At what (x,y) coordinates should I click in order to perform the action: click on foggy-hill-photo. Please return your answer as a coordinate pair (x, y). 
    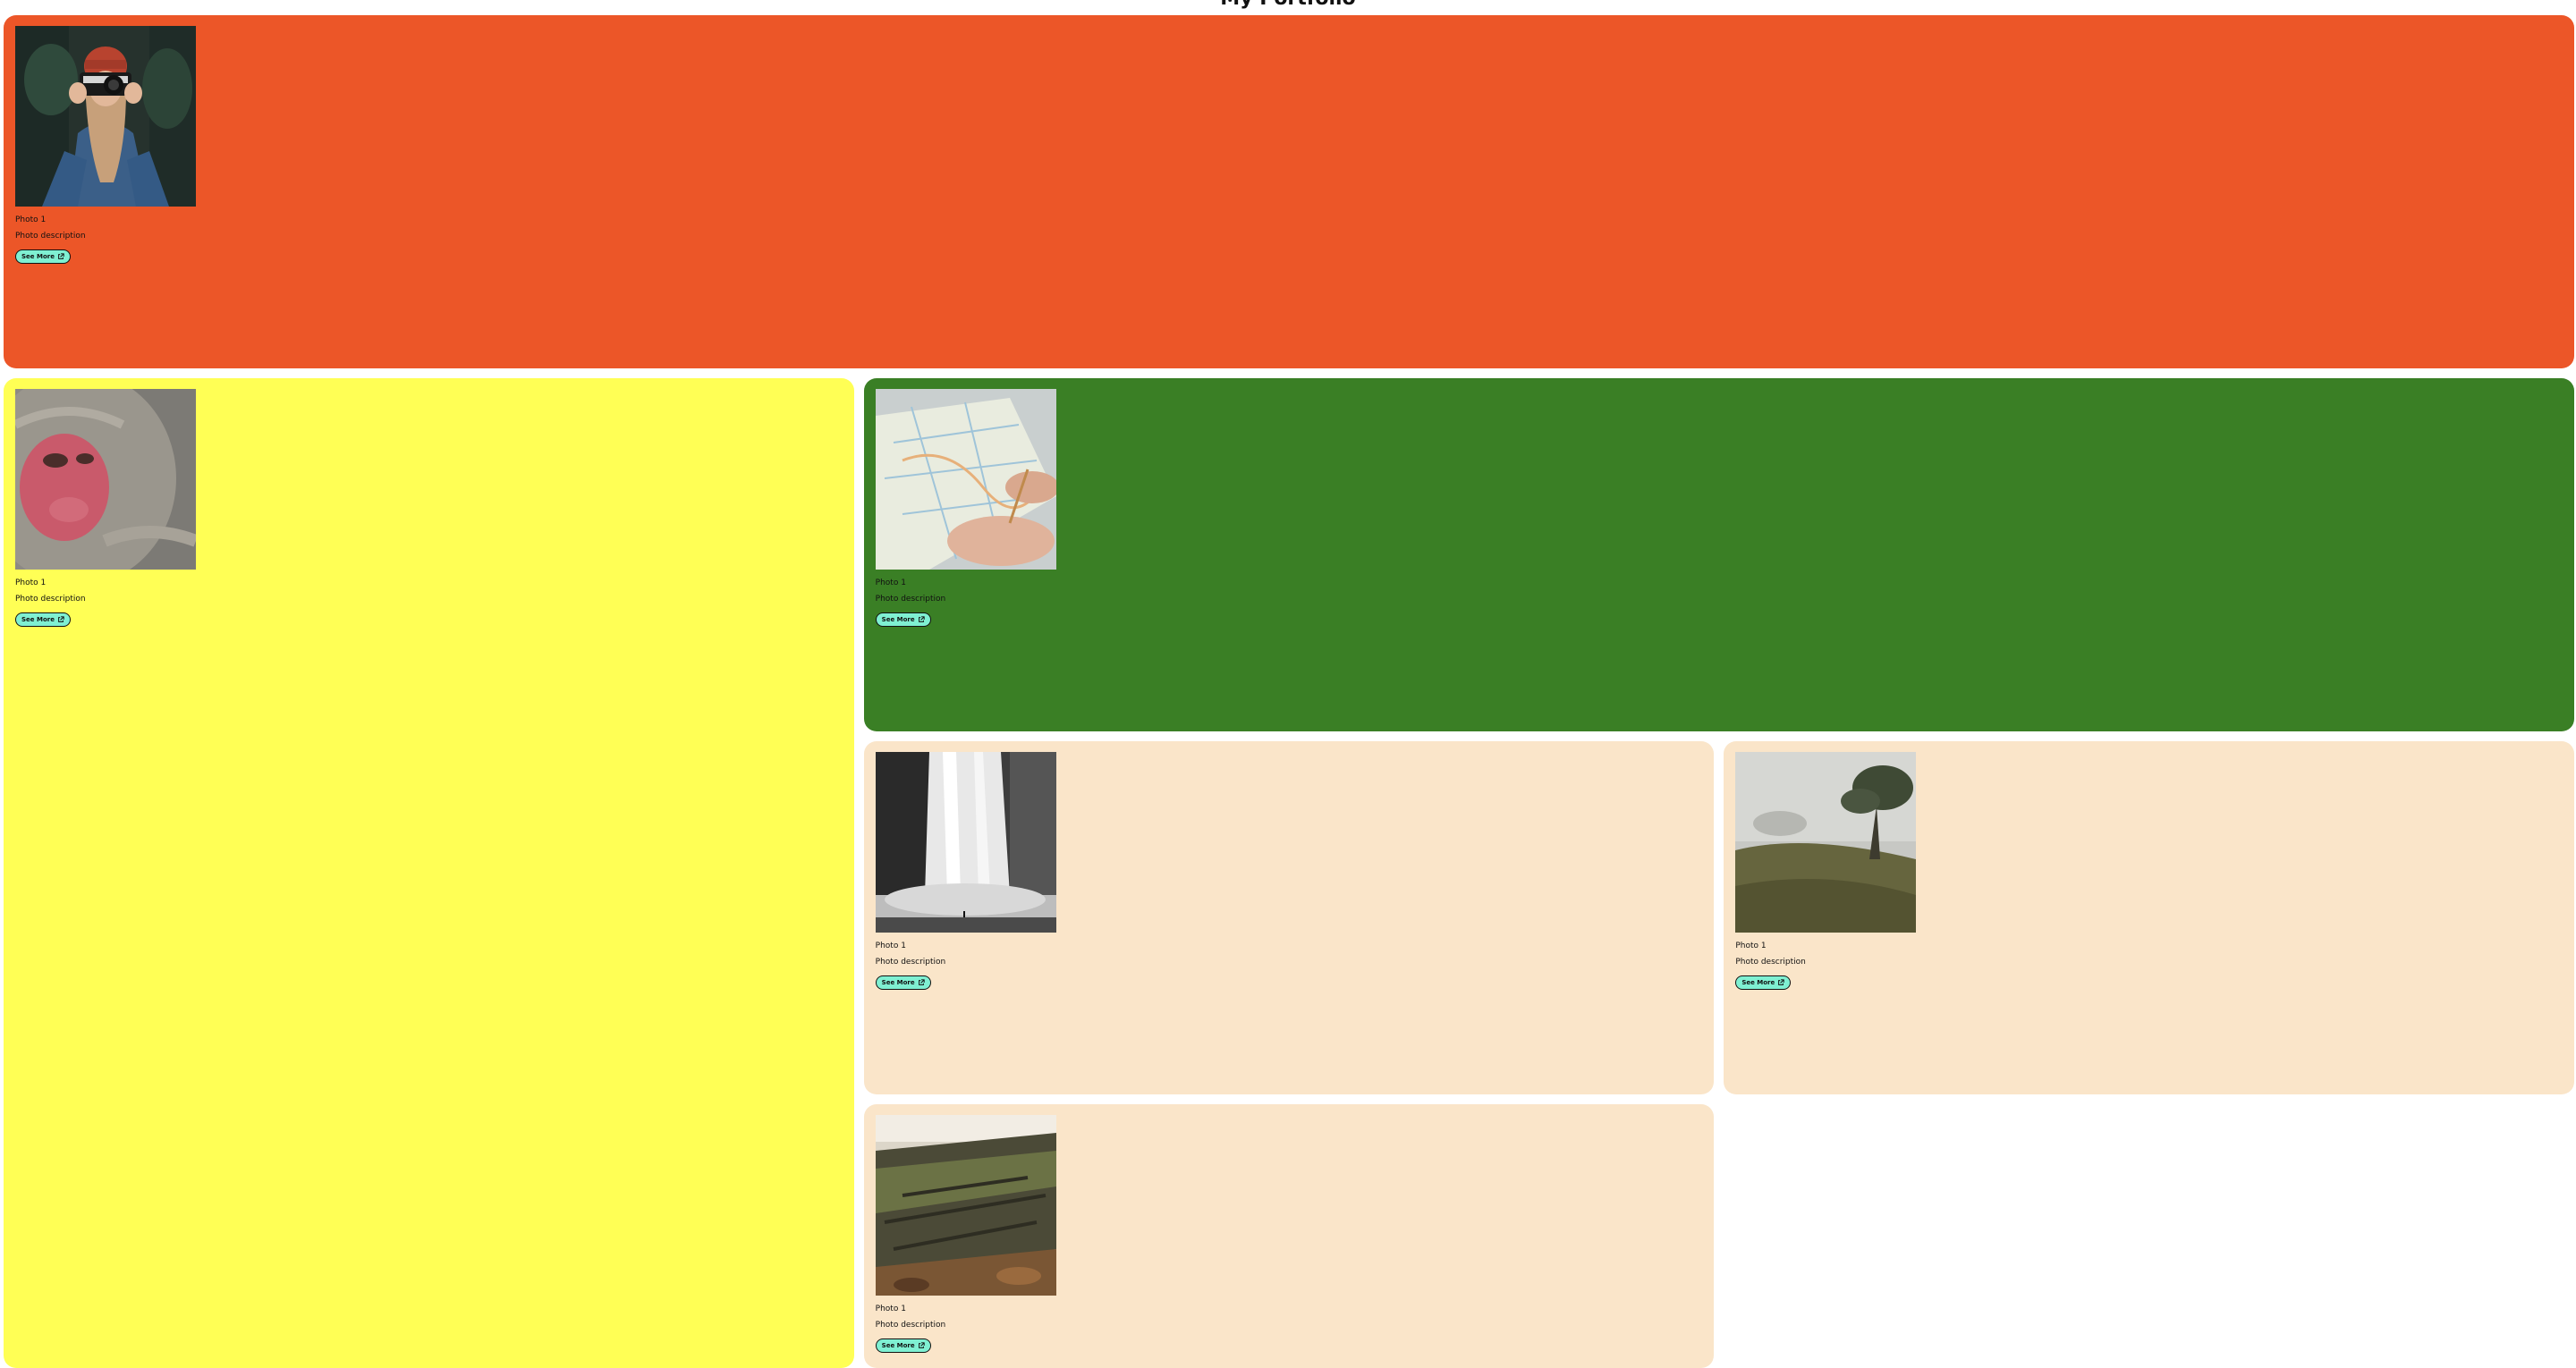
    Looking at the image, I should click on (1826, 843).